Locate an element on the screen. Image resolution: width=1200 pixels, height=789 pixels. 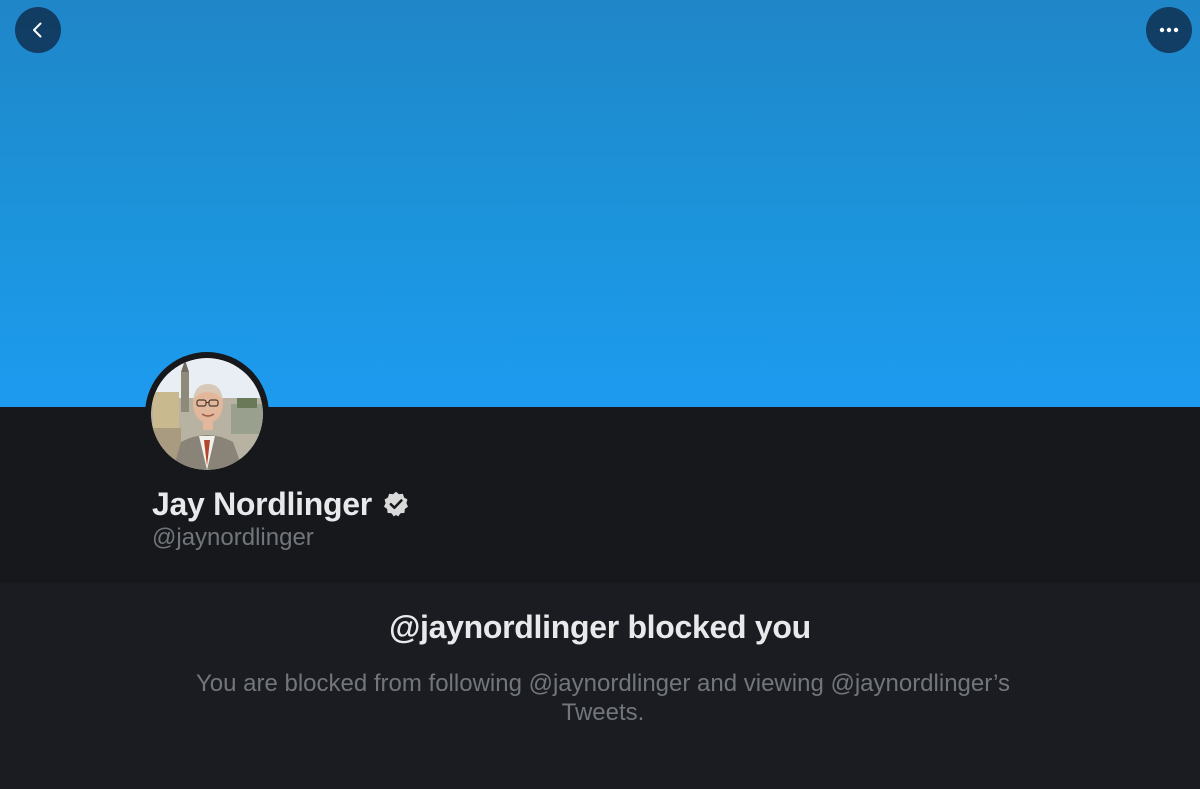
display-name-row: Jay Nordlinger is located at coordinates (281, 504).